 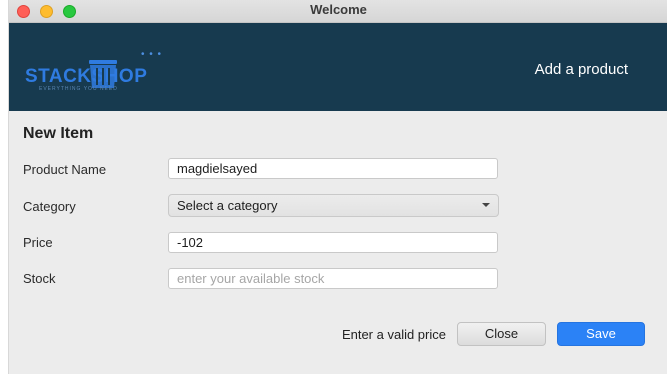 What do you see at coordinates (581, 69) in the screenshot?
I see `page-title: Add a product` at bounding box center [581, 69].